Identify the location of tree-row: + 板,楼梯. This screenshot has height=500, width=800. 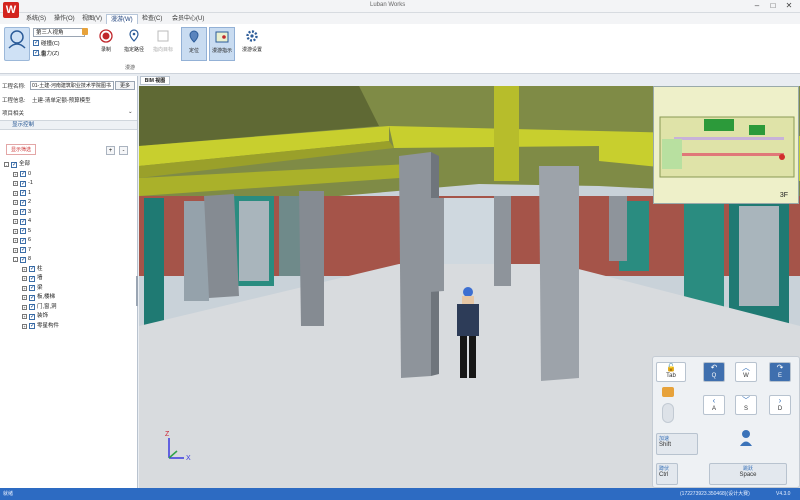
(69, 298).